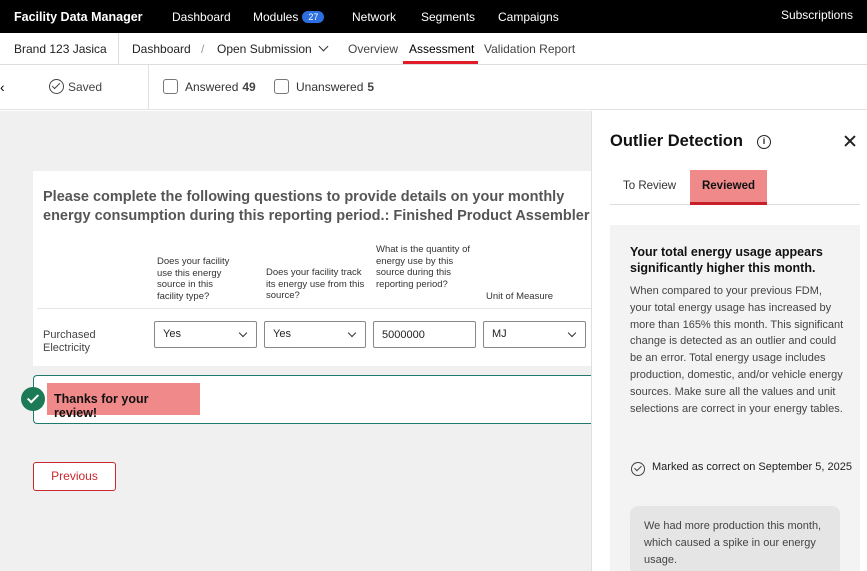 The image size is (867, 571). I want to click on saved-status: Saved, so click(85, 87).